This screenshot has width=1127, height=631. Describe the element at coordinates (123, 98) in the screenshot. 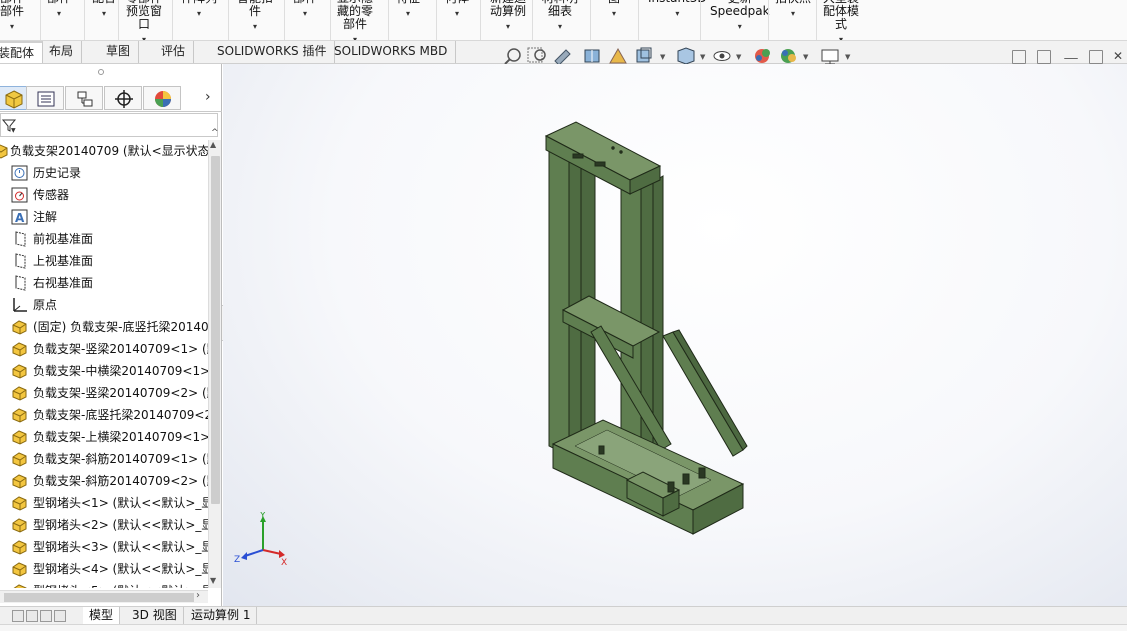

I see `dimxpert-manager-tab` at that location.